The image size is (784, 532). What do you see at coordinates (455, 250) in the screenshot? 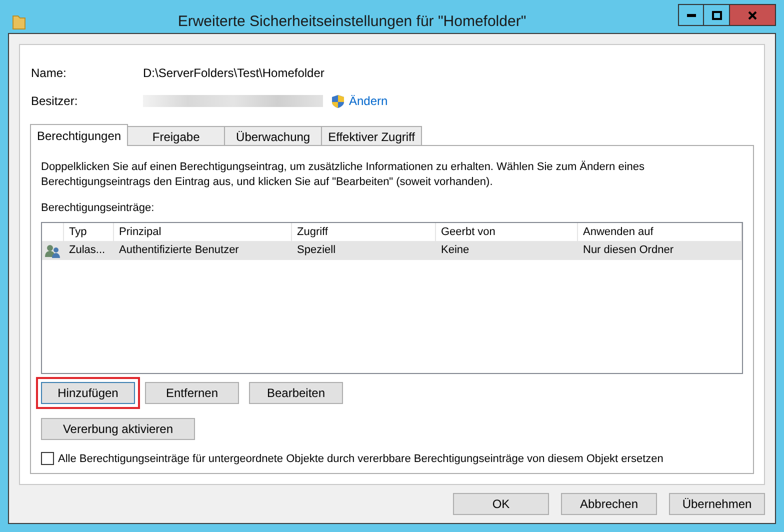
I see `table-cell-text: Keine` at bounding box center [455, 250].